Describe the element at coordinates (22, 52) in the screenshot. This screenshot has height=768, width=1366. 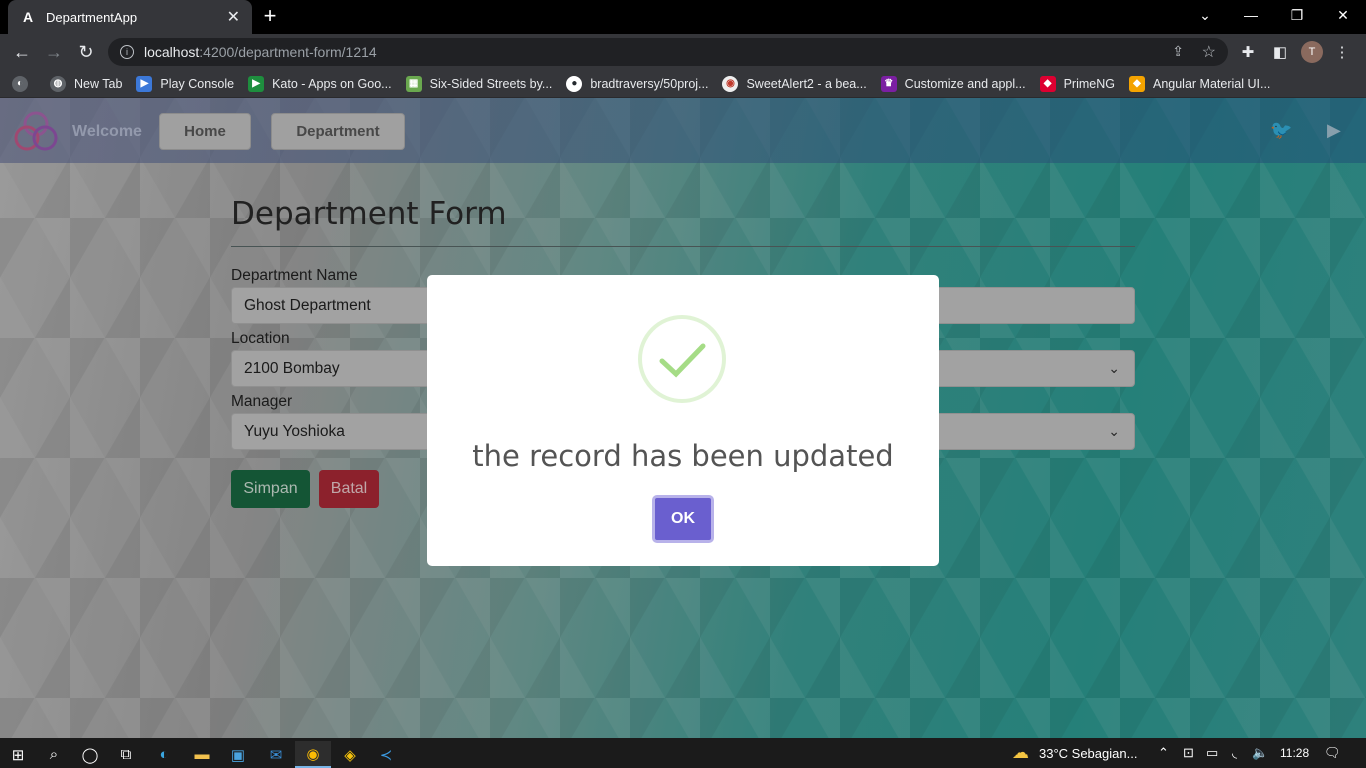
I see `back-icon: ←` at that location.